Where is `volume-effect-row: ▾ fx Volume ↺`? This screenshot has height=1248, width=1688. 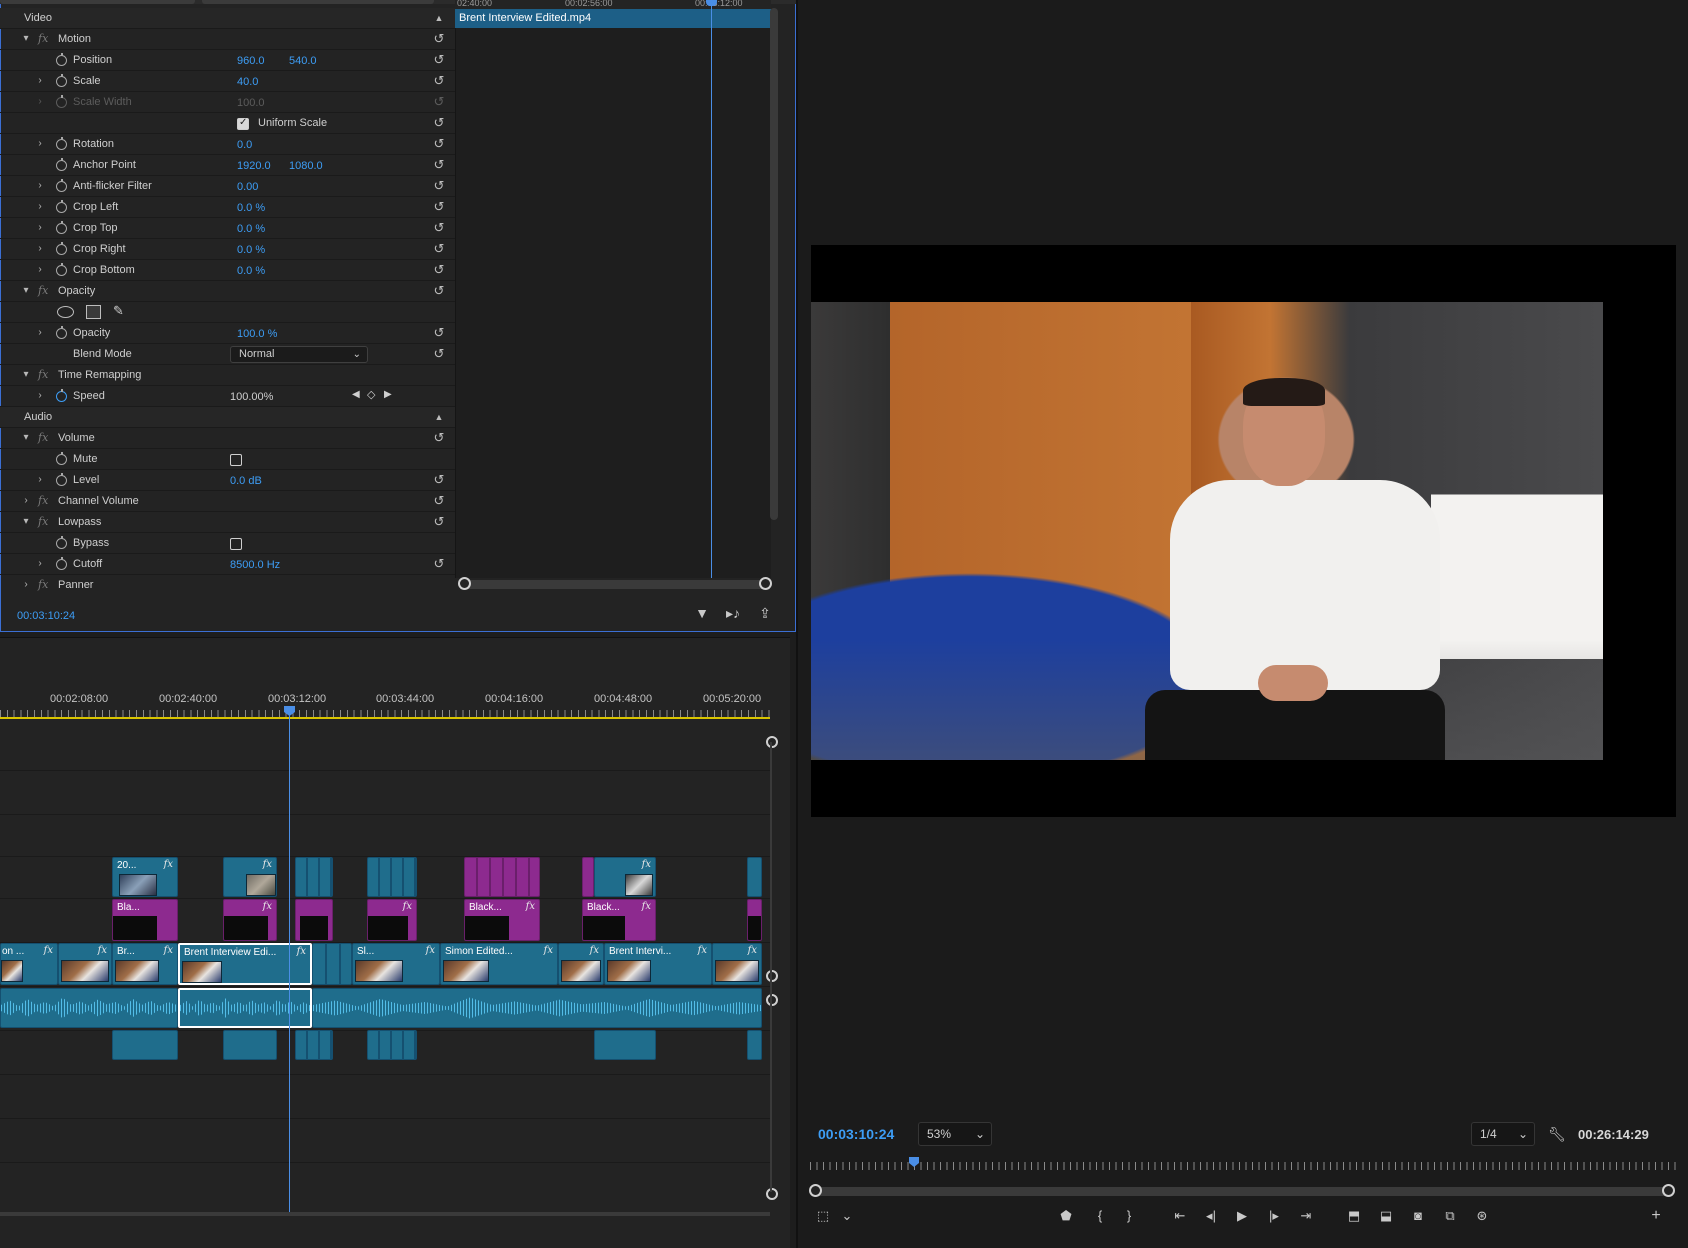
volume-effect-row: ▾ fx Volume ↺ is located at coordinates (227, 438).